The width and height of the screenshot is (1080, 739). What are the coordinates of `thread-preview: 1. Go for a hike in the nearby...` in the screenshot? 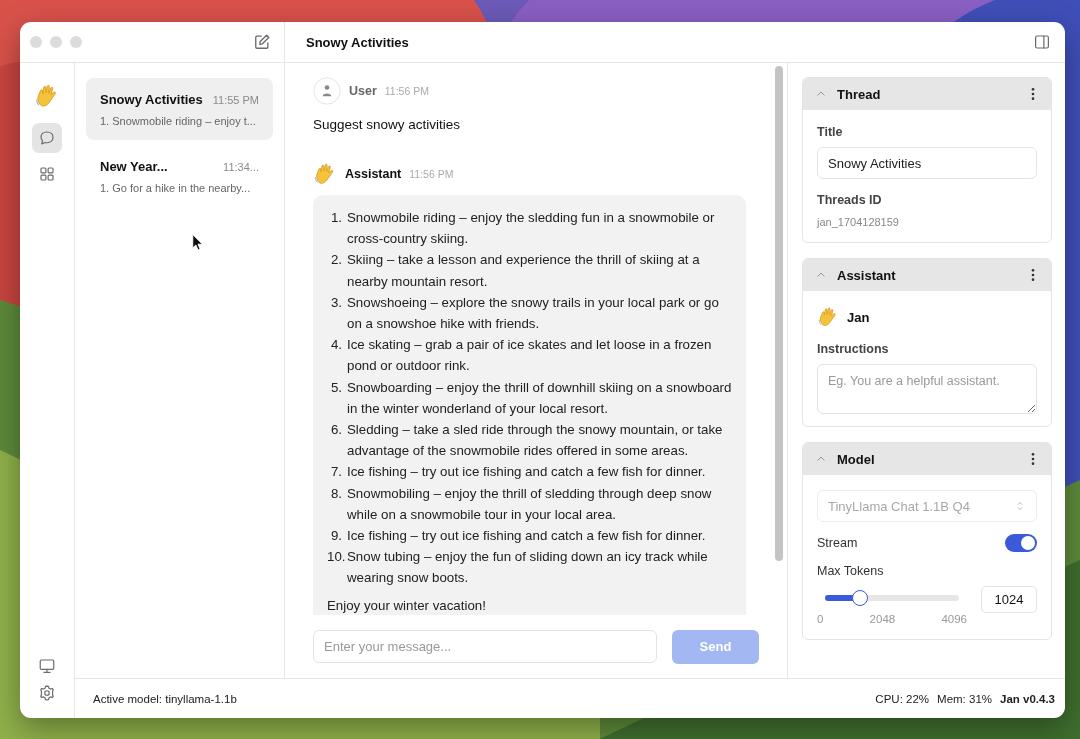 It's located at (176, 188).